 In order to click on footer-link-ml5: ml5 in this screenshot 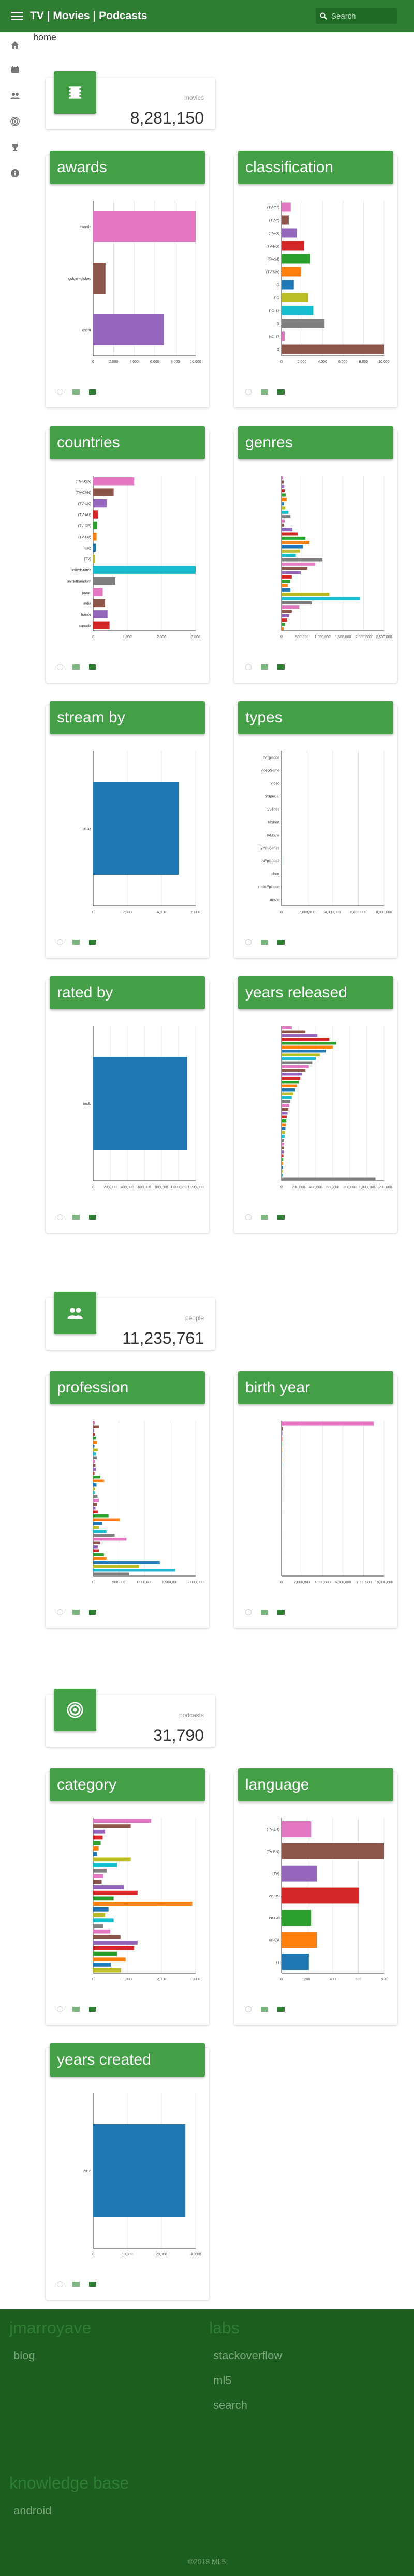, I will do `click(247, 2380)`.